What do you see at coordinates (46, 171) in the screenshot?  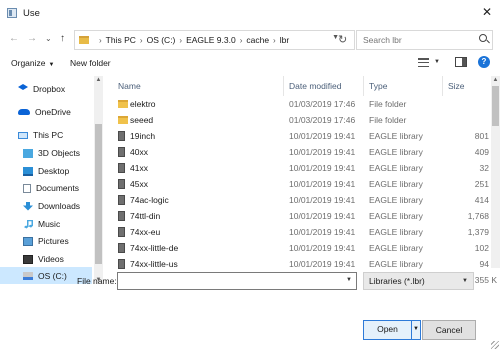 I see `sidebar-item-desktop: Desktop` at bounding box center [46, 171].